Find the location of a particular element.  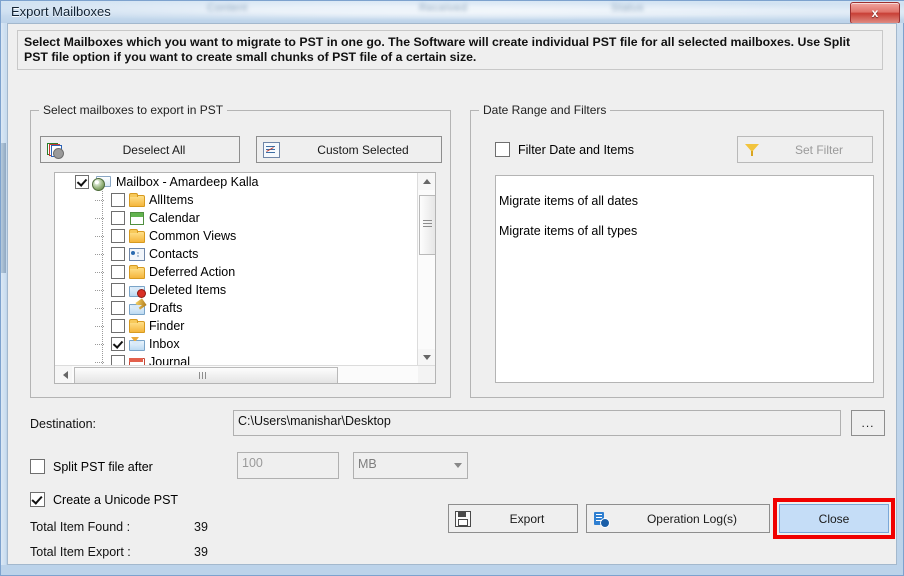

operation-logs-button: Operation Log(s) is located at coordinates (678, 518).